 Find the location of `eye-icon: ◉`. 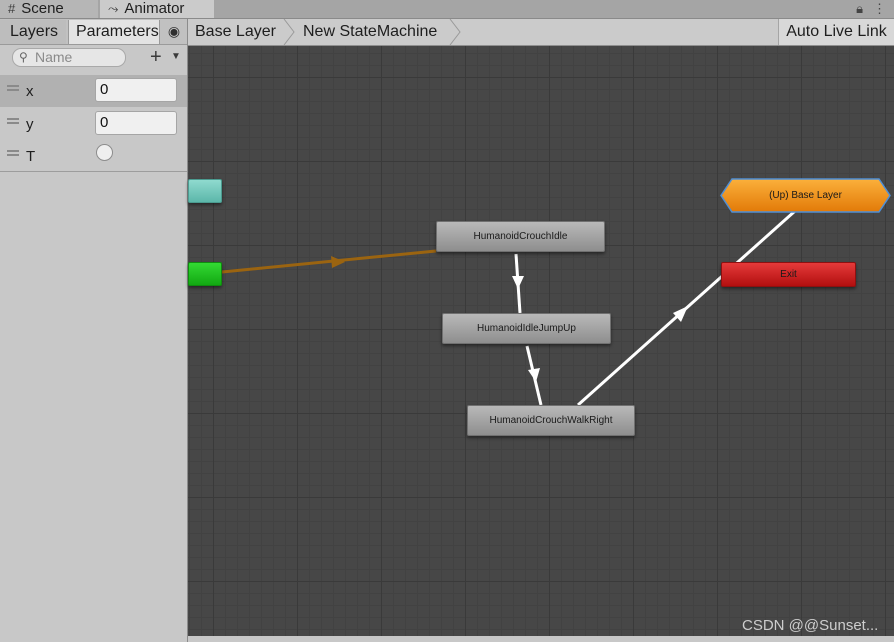

eye-icon: ◉ is located at coordinates (174, 31).